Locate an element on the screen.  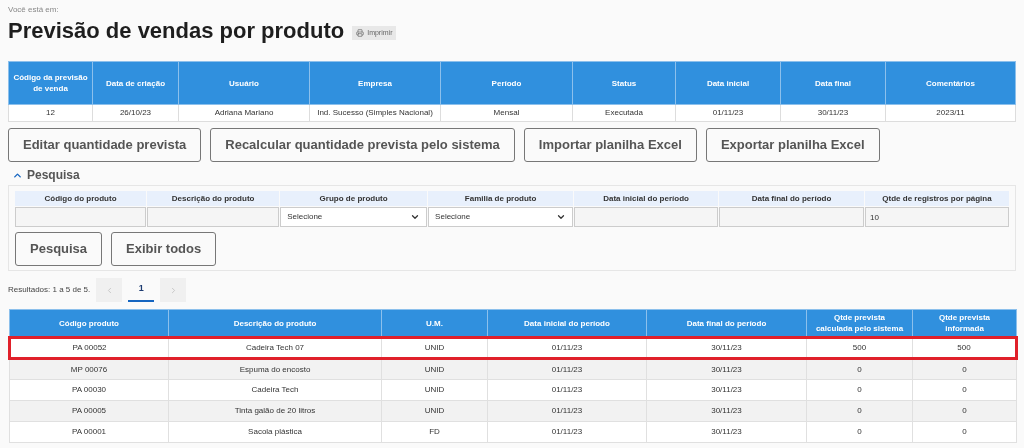
column-header: Comentários is located at coordinates (950, 83).